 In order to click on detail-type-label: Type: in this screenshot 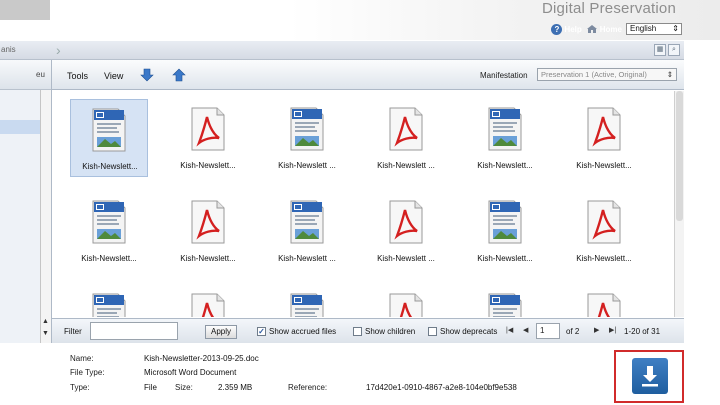, I will do `click(80, 387)`.